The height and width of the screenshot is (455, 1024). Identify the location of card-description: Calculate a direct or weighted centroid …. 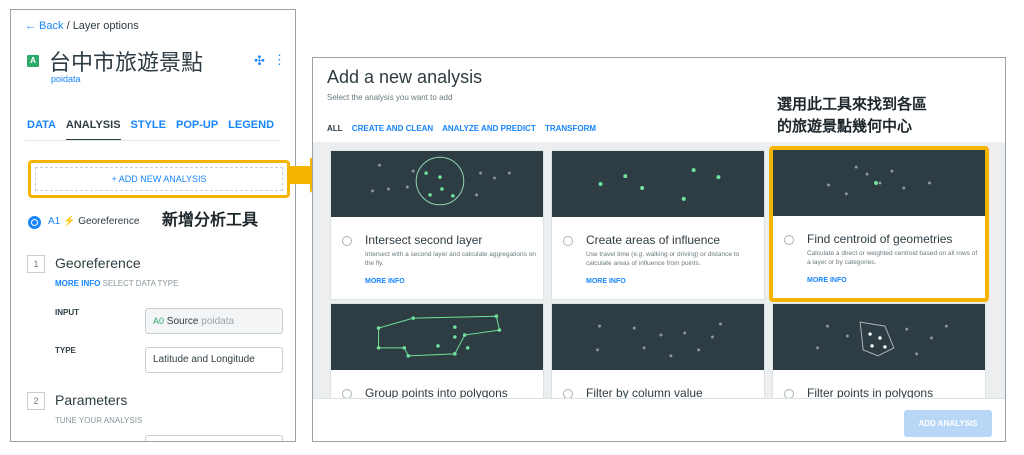
(892, 258).